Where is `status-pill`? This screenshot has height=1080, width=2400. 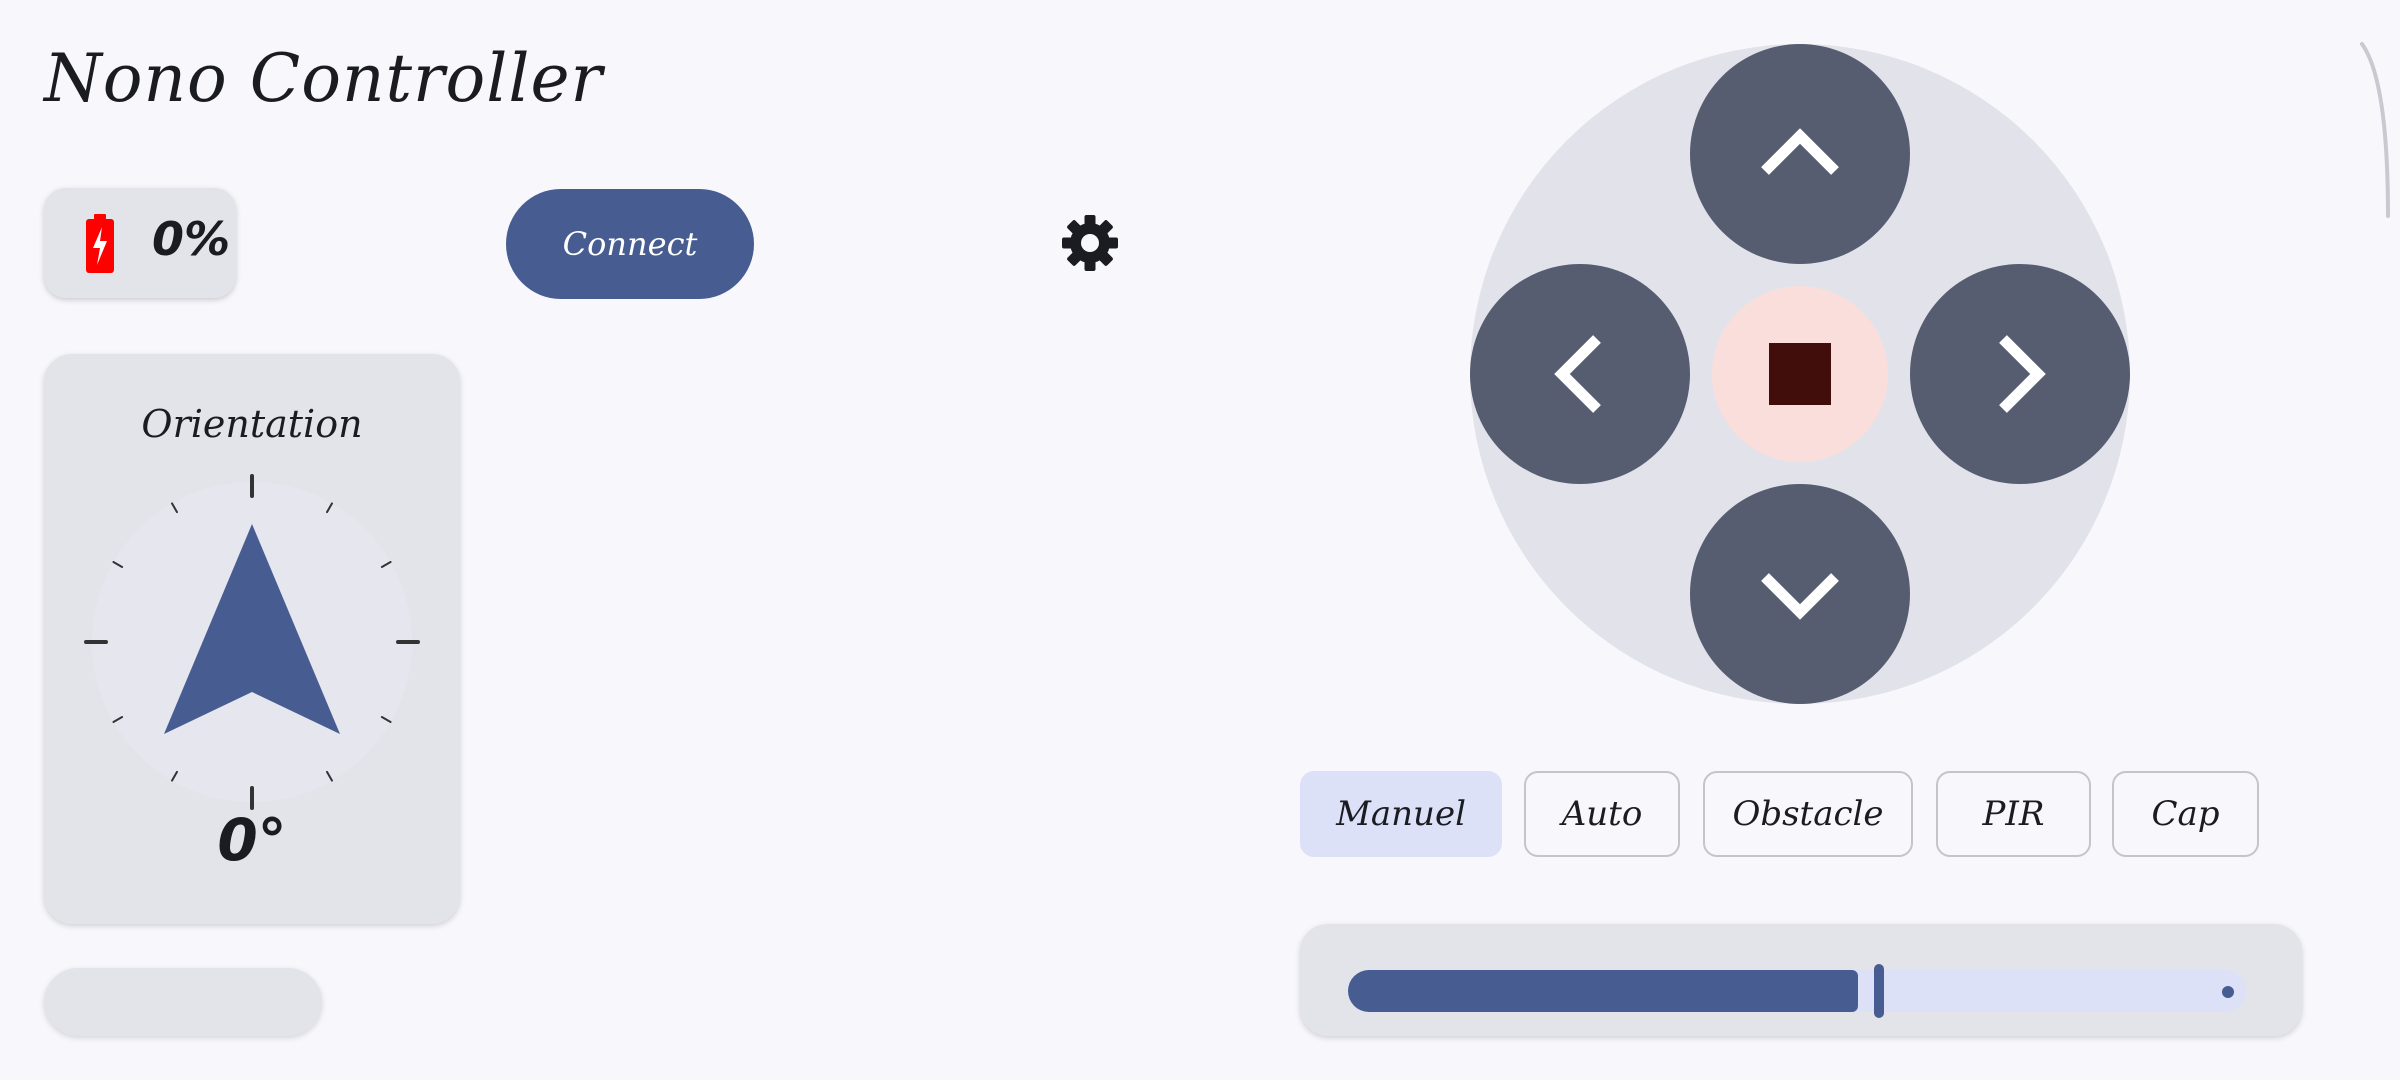 status-pill is located at coordinates (183, 1002).